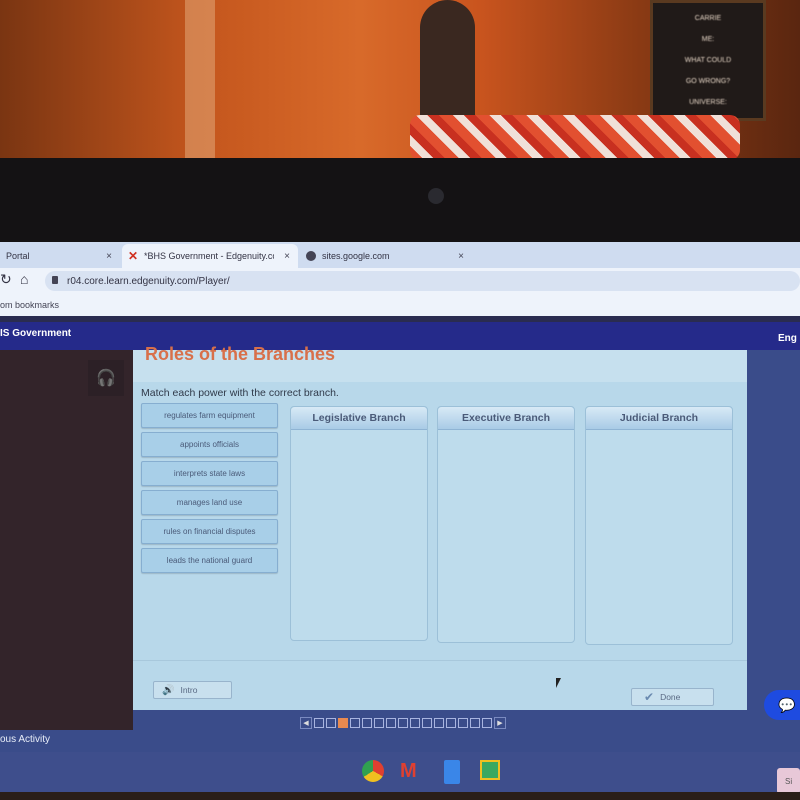  Describe the element at coordinates (373, 771) in the screenshot. I see `chrome-icon` at that location.